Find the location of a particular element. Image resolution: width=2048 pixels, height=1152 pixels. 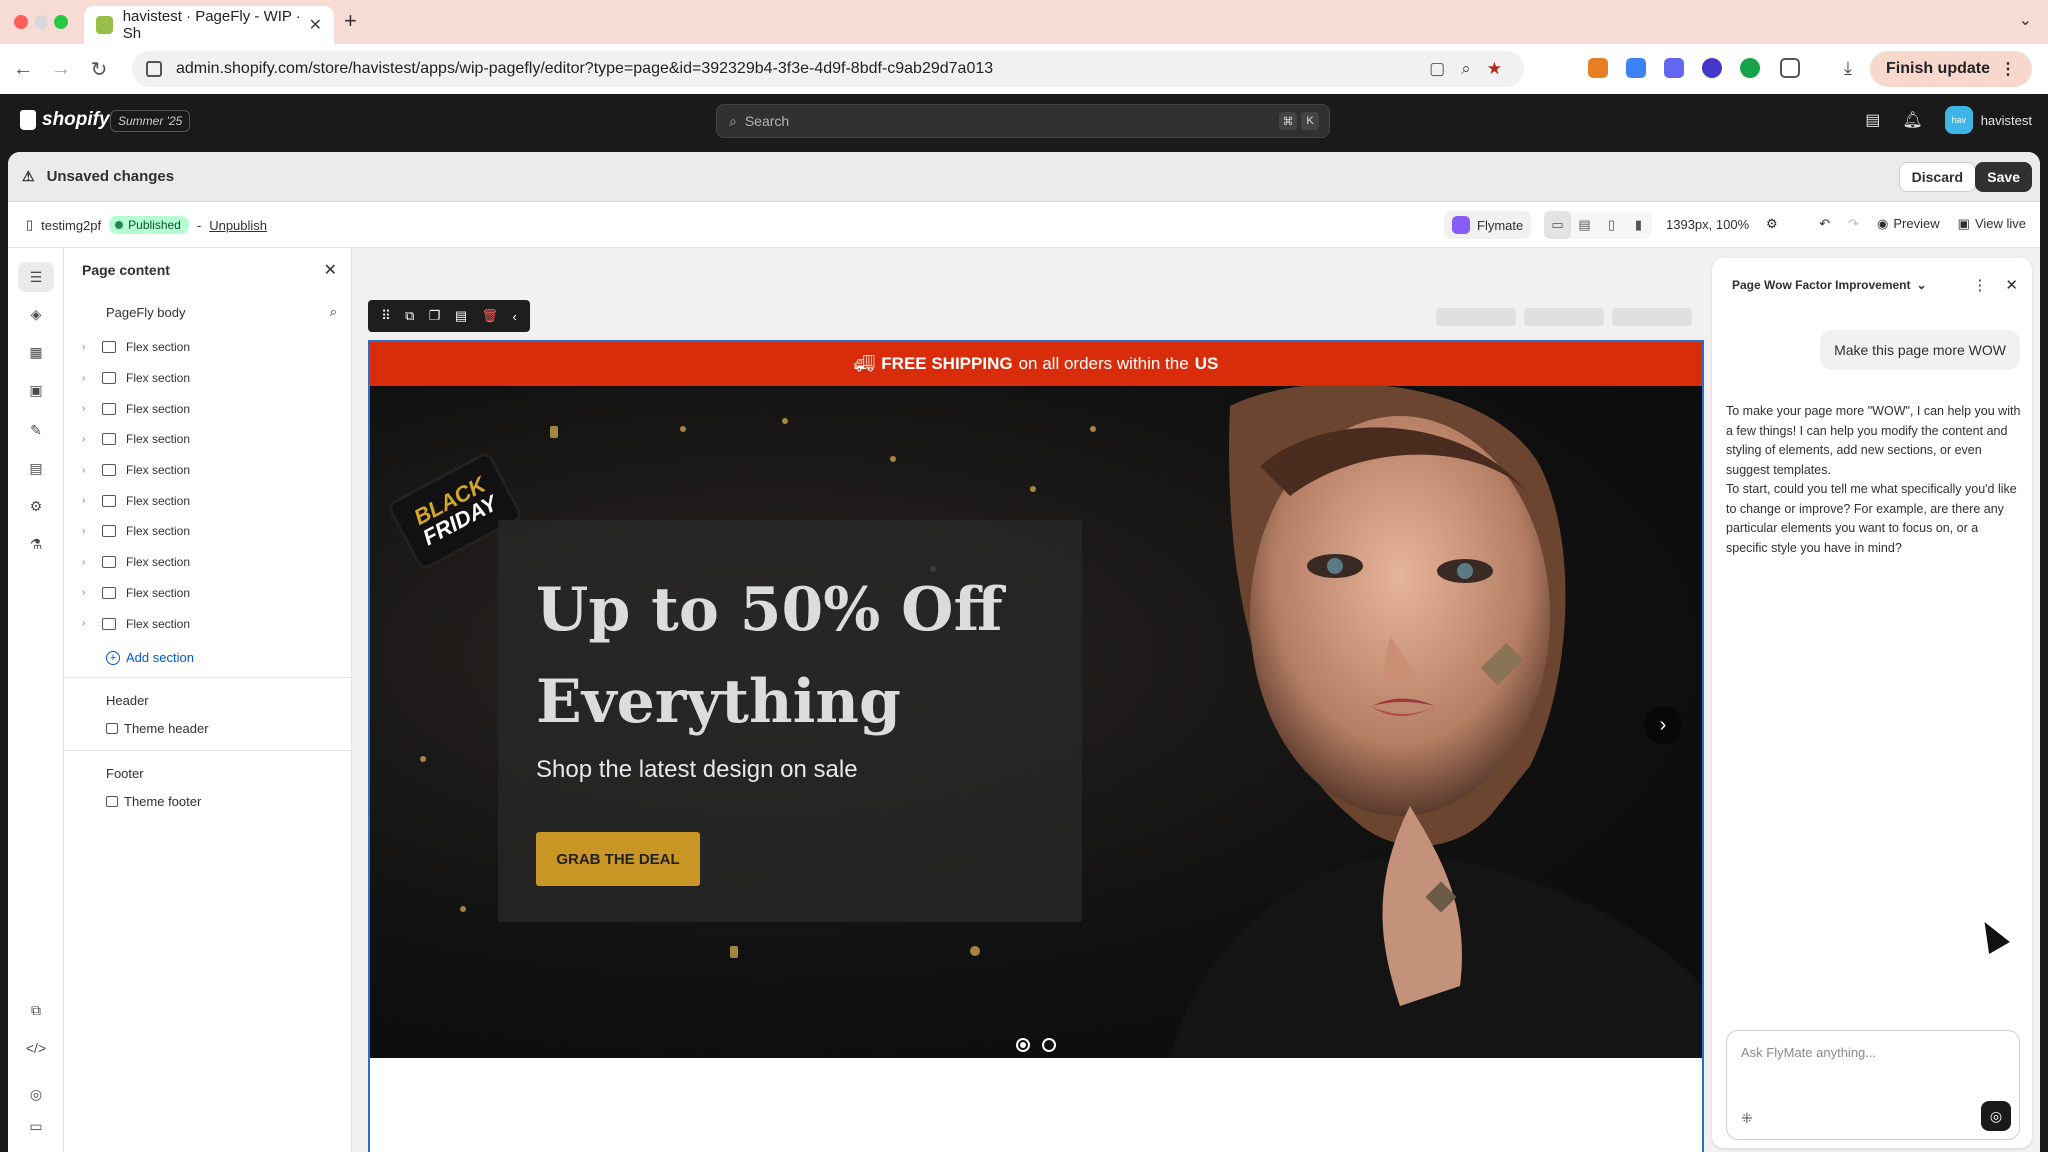

styles-icon: ✎ is located at coordinates (36, 430).